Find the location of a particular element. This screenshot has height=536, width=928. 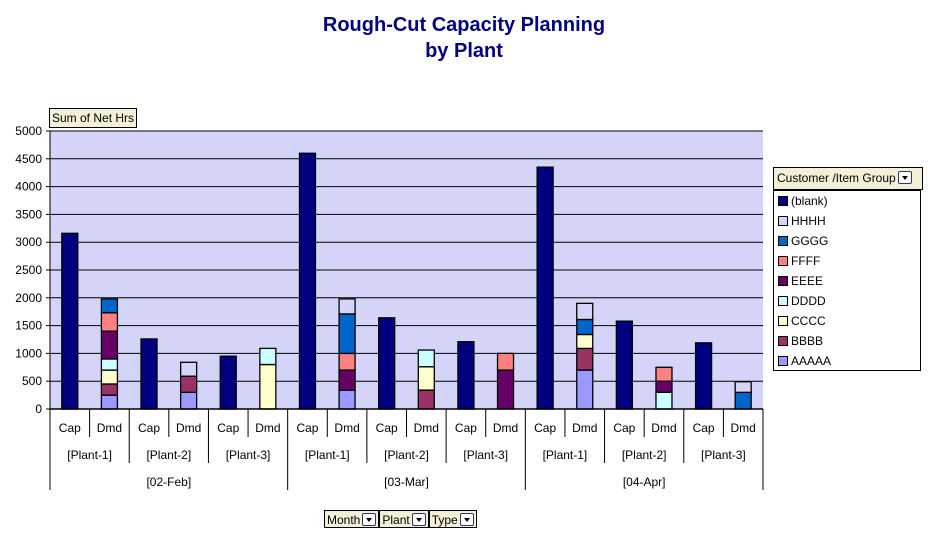

legend-label: EEEE is located at coordinates (807, 281).